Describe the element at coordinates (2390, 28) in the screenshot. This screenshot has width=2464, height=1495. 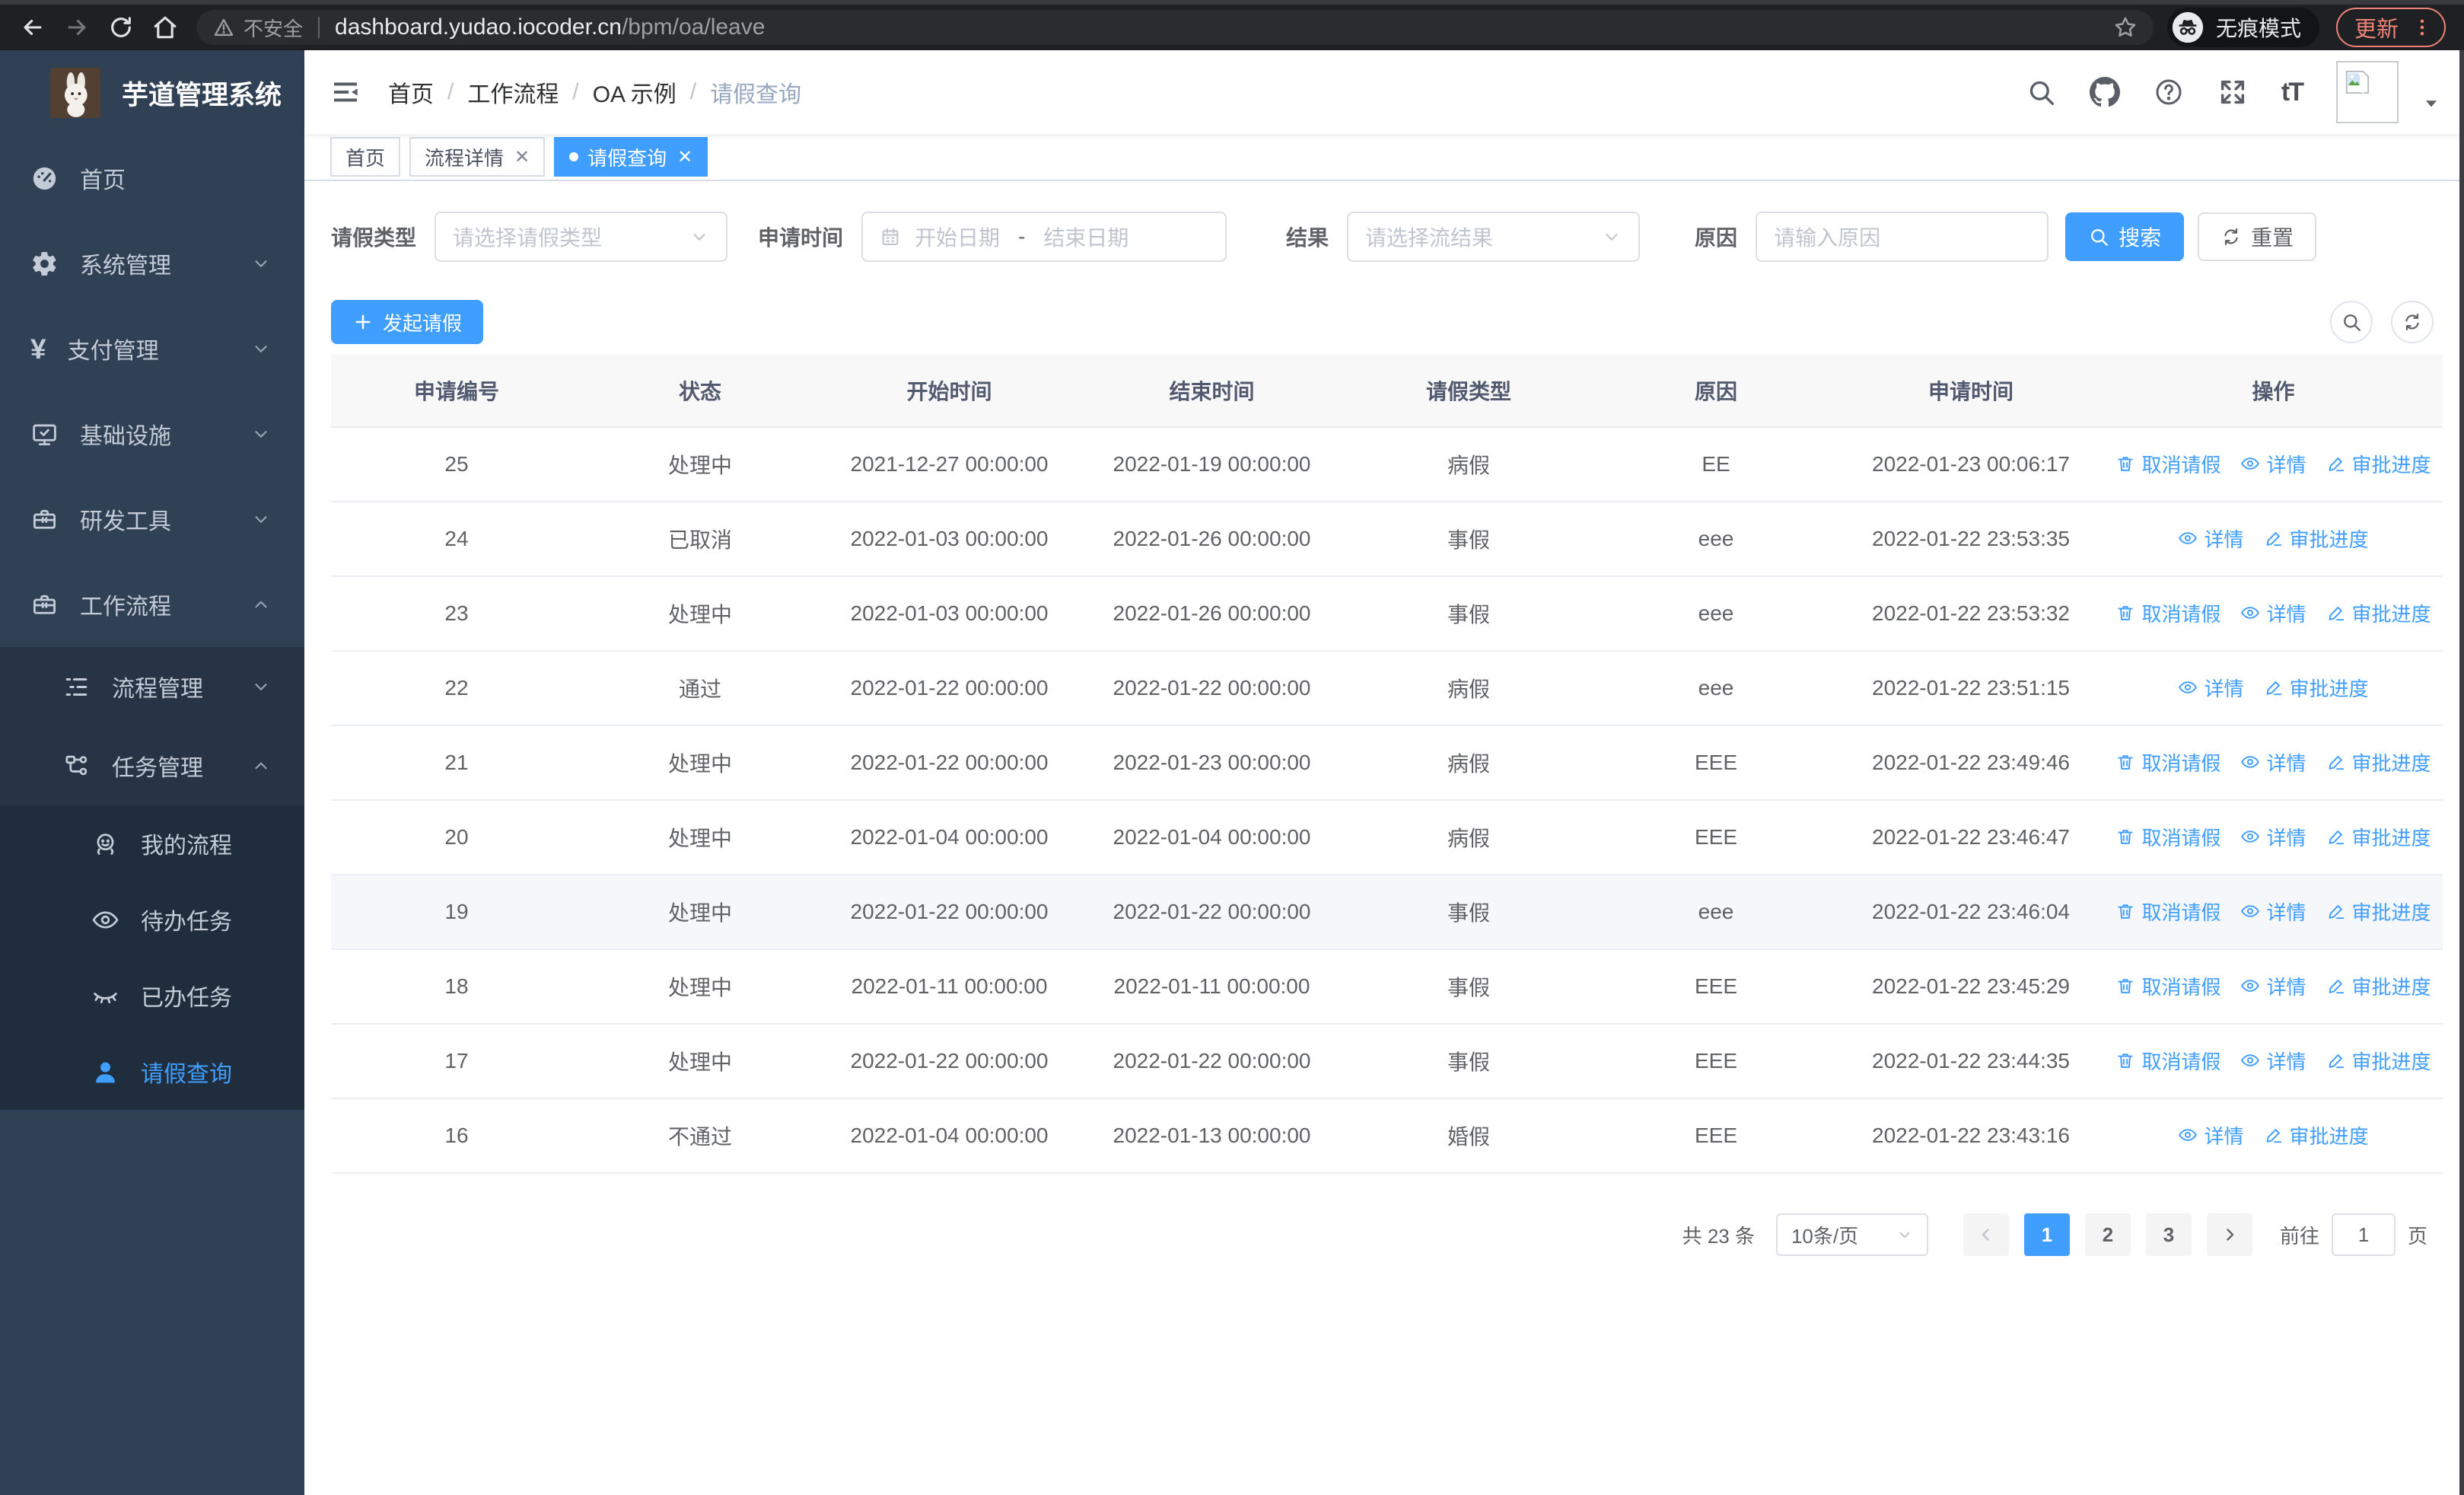
I see `browser-update-button: 更新` at that location.